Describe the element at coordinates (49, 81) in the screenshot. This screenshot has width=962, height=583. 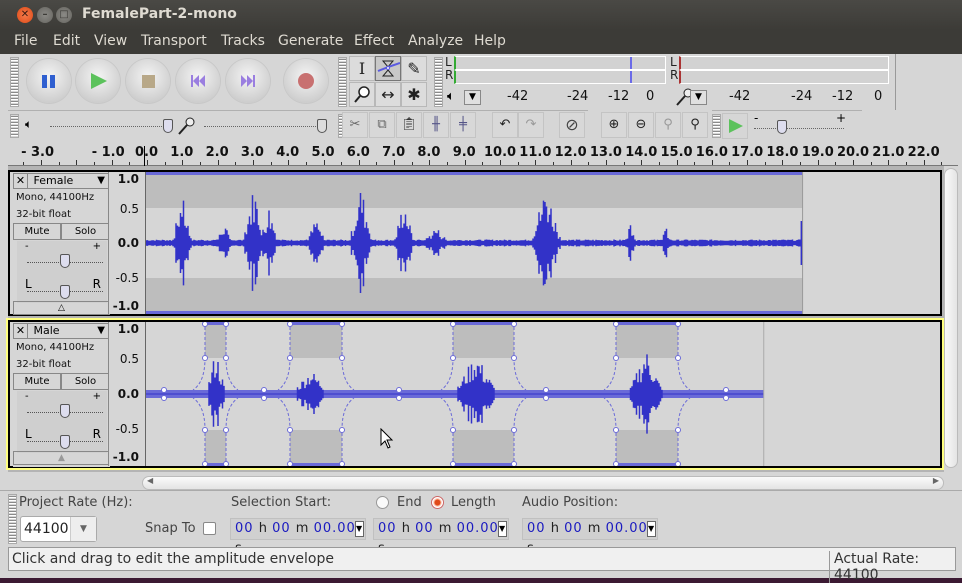
I see `pause-button` at that location.